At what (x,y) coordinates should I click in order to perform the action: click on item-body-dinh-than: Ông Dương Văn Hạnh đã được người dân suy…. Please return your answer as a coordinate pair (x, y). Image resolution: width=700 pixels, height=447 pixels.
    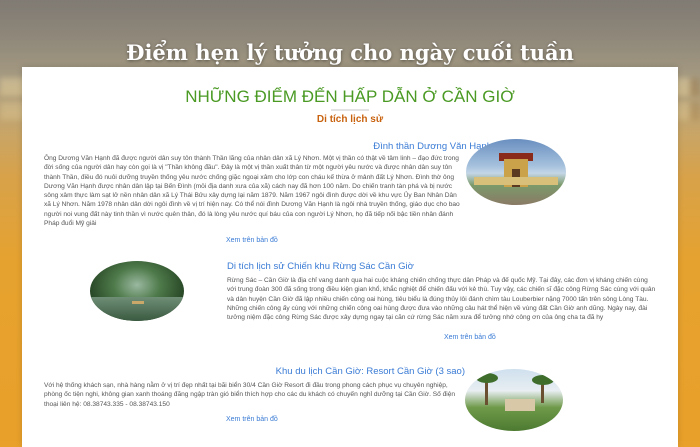
    Looking at the image, I should click on (252, 191).